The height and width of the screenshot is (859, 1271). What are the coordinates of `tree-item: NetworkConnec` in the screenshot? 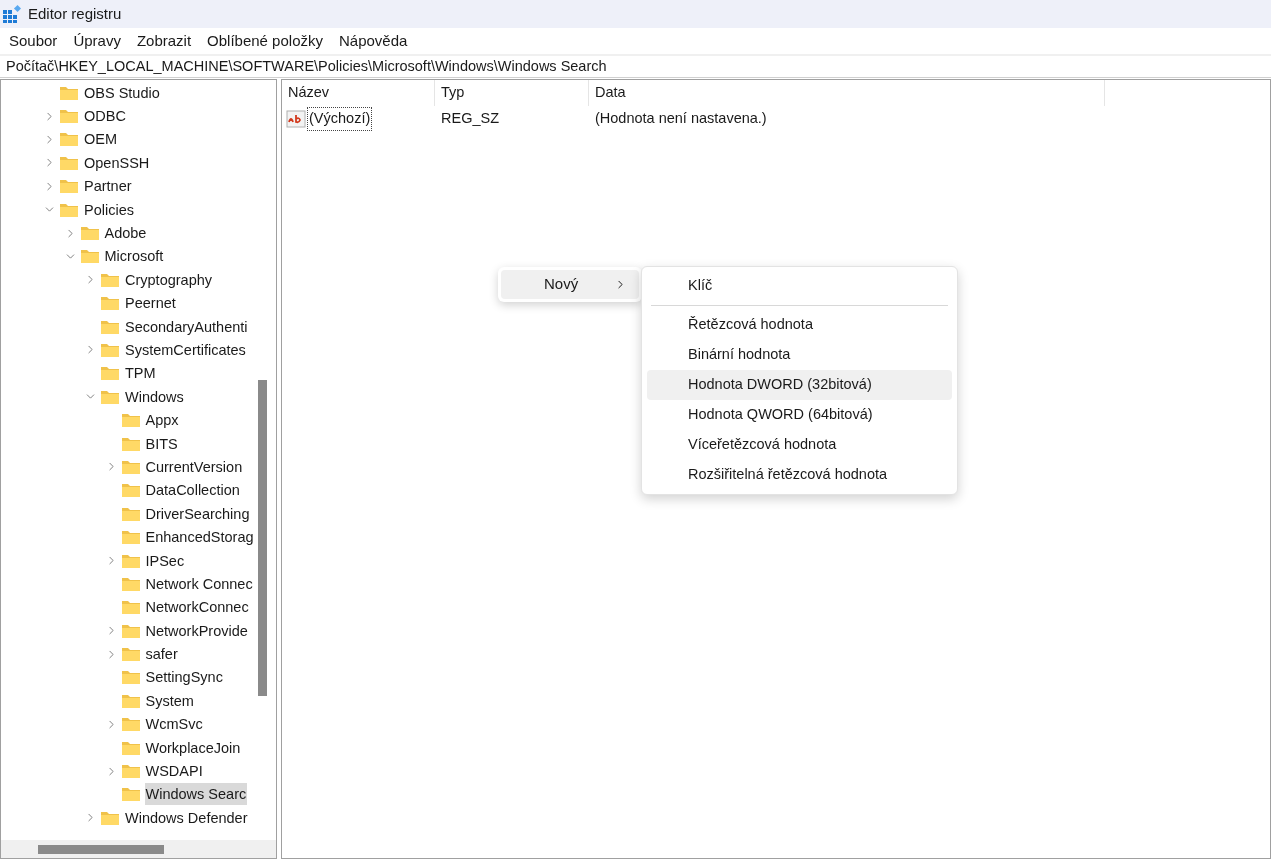 It's located at (197, 607).